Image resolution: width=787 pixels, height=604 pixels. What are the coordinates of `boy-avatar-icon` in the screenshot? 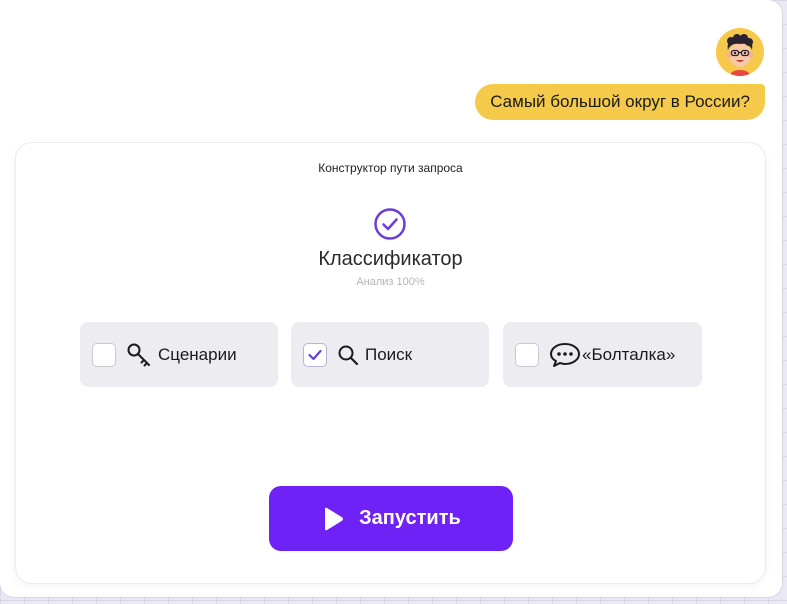 It's located at (740, 52).